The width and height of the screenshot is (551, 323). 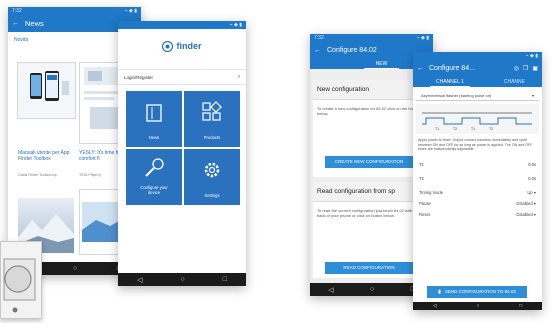 What do you see at coordinates (524, 214) in the screenshot?
I see `reset-value: Disabled` at bounding box center [524, 214].